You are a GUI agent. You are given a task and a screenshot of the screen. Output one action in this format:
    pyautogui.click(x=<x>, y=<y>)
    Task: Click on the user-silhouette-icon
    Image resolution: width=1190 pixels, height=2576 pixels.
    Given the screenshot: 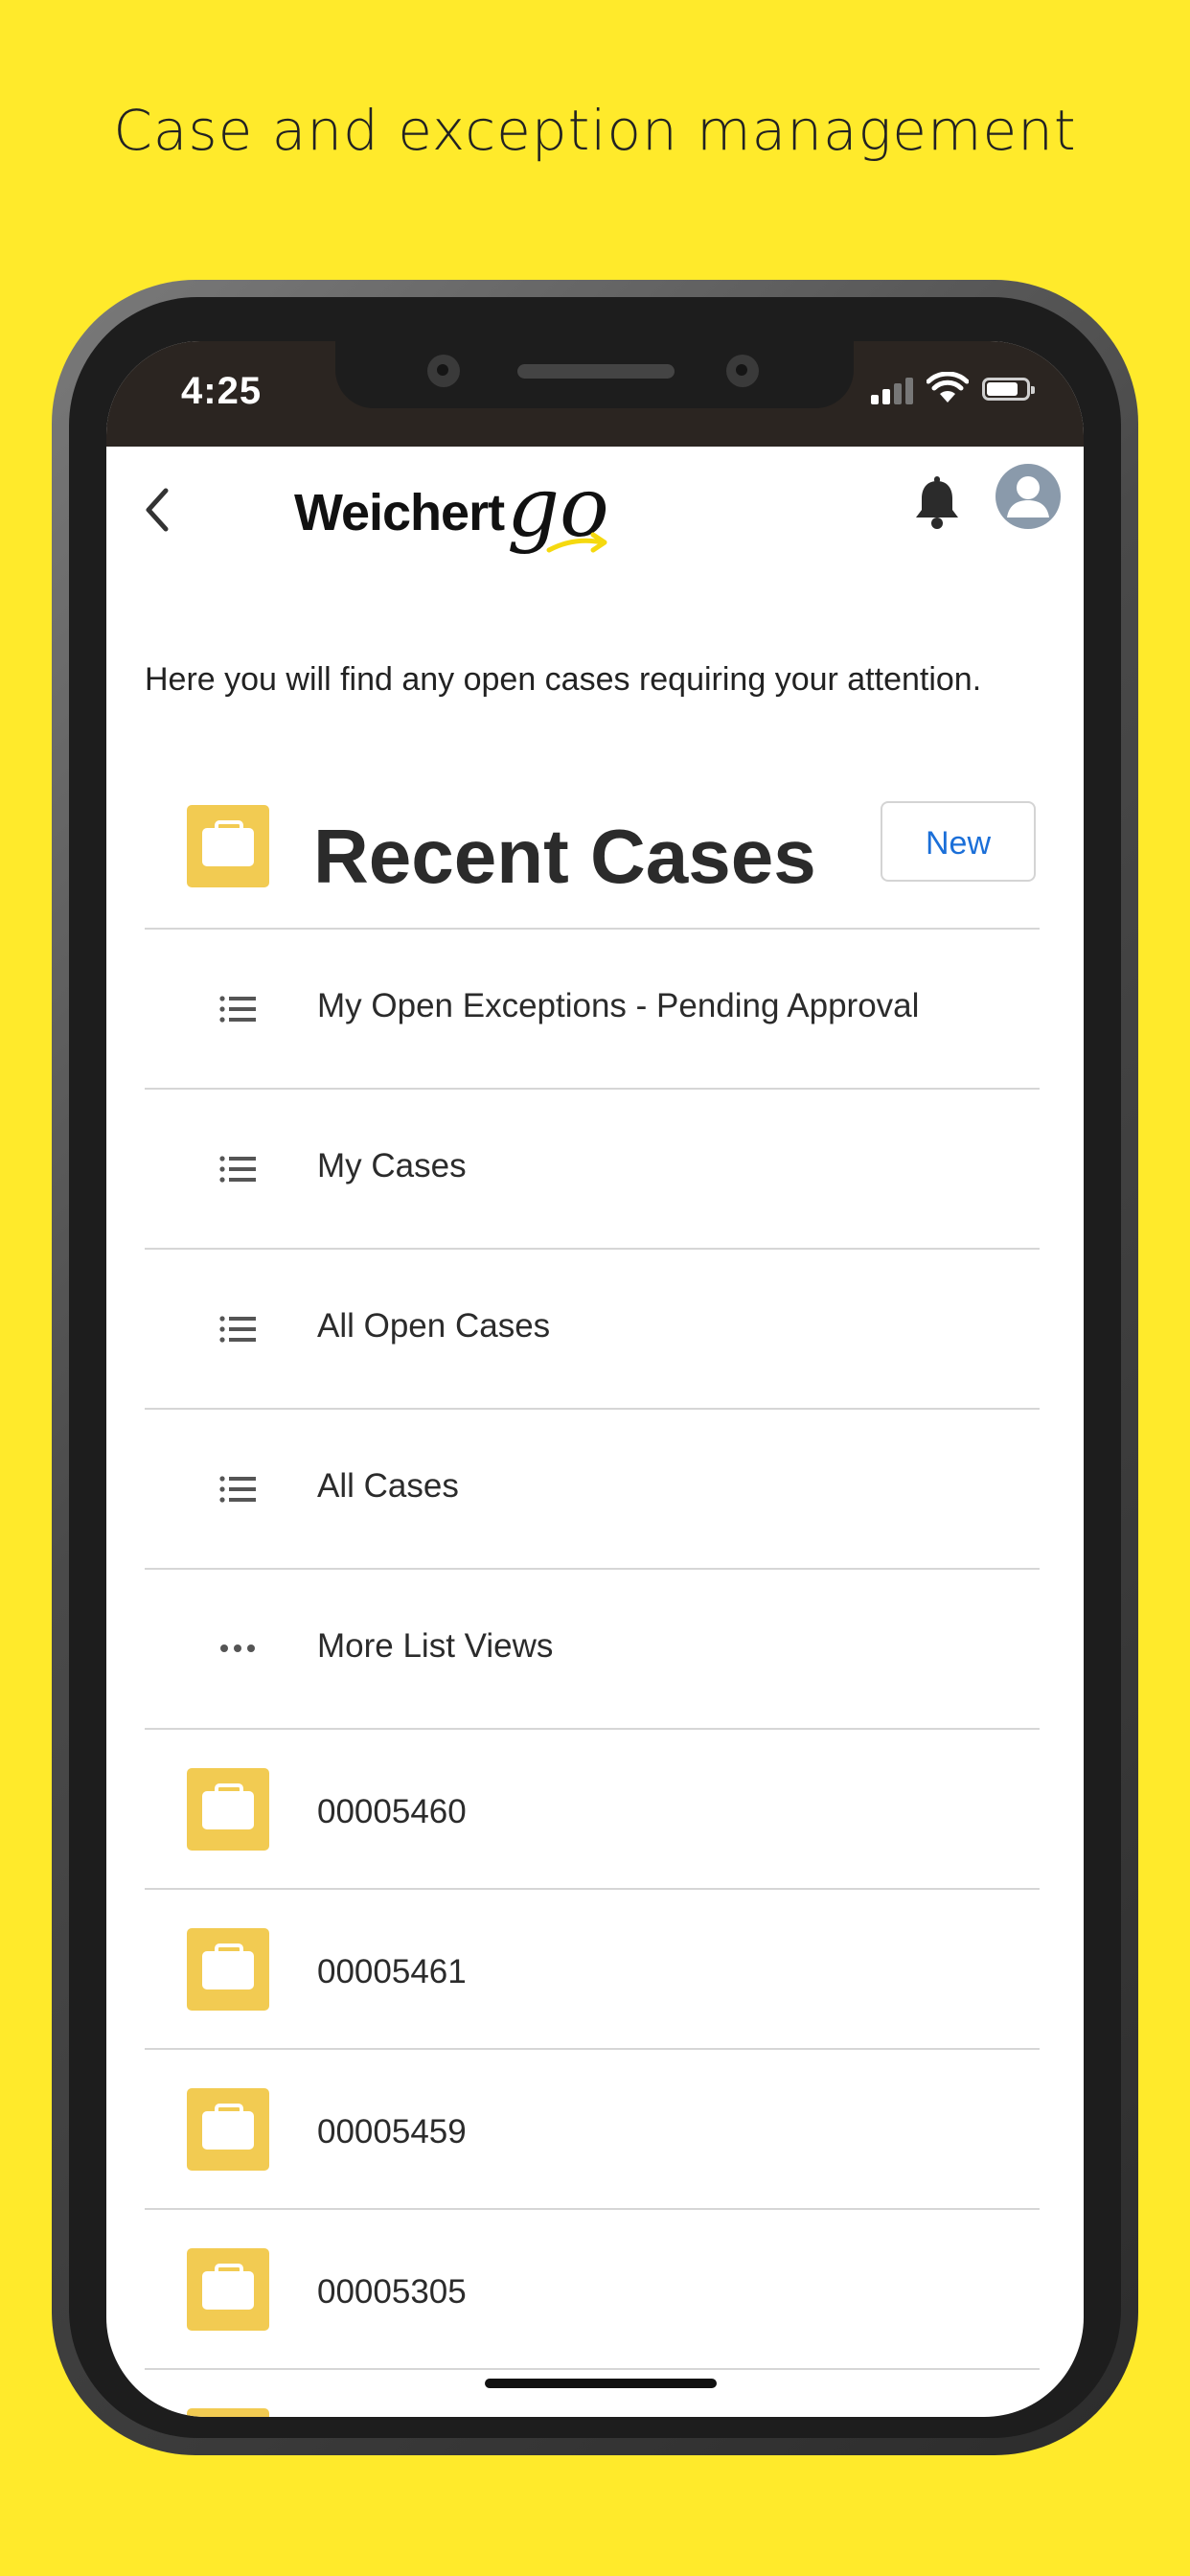 What is the action you would take?
    pyautogui.click(x=1028, y=497)
    